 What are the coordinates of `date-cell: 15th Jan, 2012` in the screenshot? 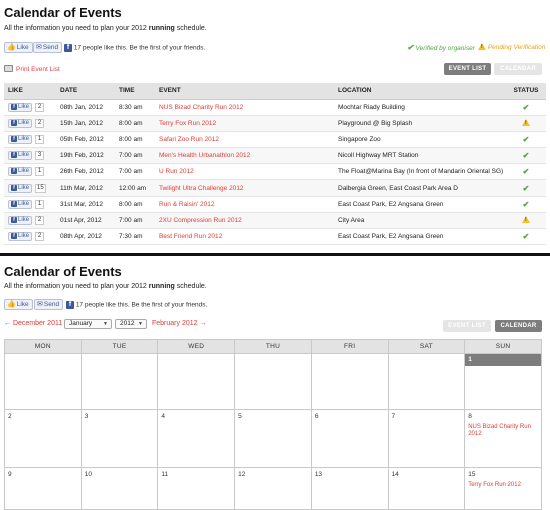 It's located at (85, 123).